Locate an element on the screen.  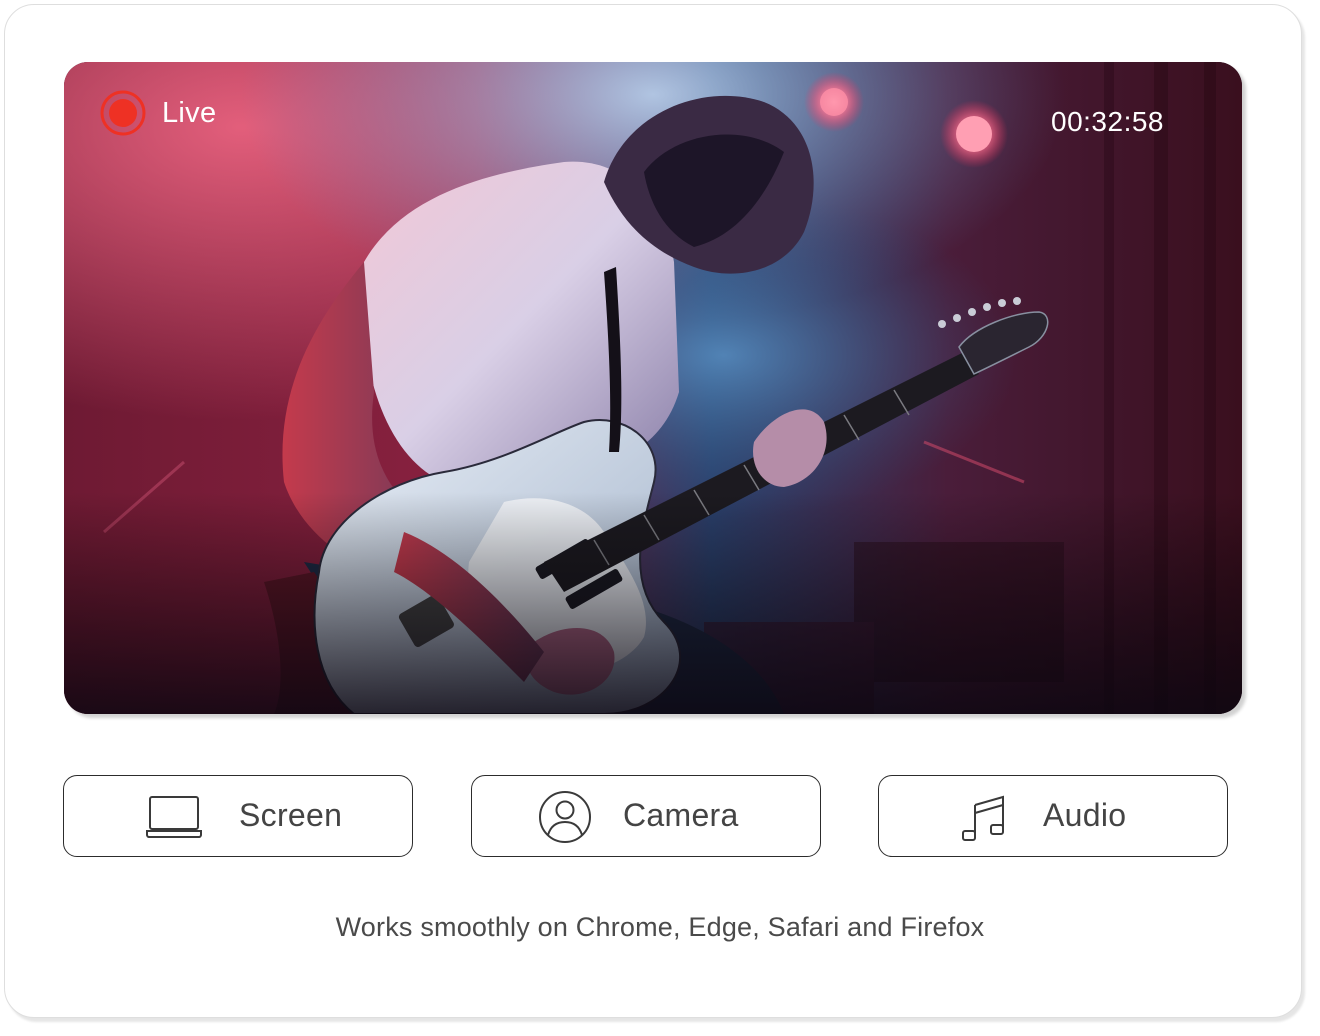
live-status-label: Live is located at coordinates (189, 112).